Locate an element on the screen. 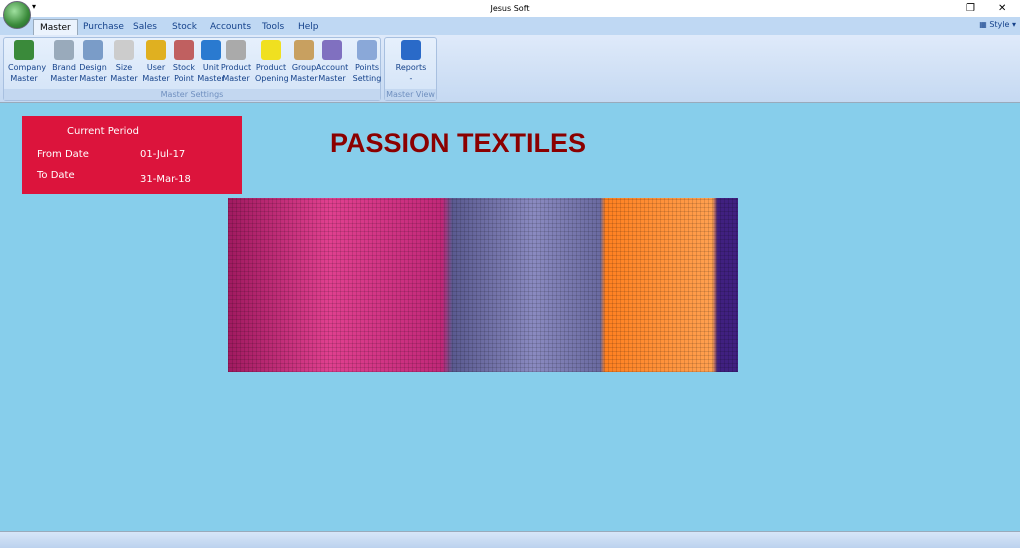 The height and width of the screenshot is (548, 1020). company-name: PASSION TEXTILES is located at coordinates (458, 143).